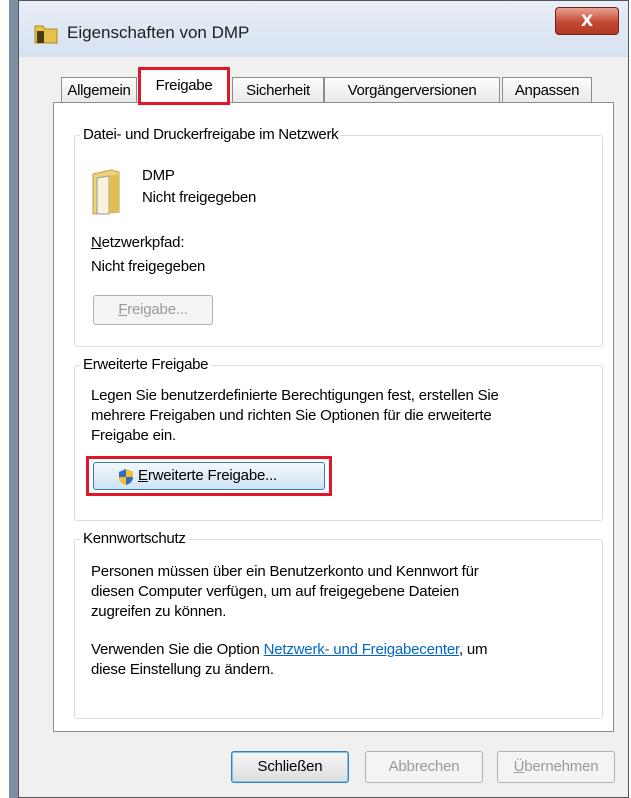  I want to click on label-rest: etzwerkpfad:, so click(143, 242).